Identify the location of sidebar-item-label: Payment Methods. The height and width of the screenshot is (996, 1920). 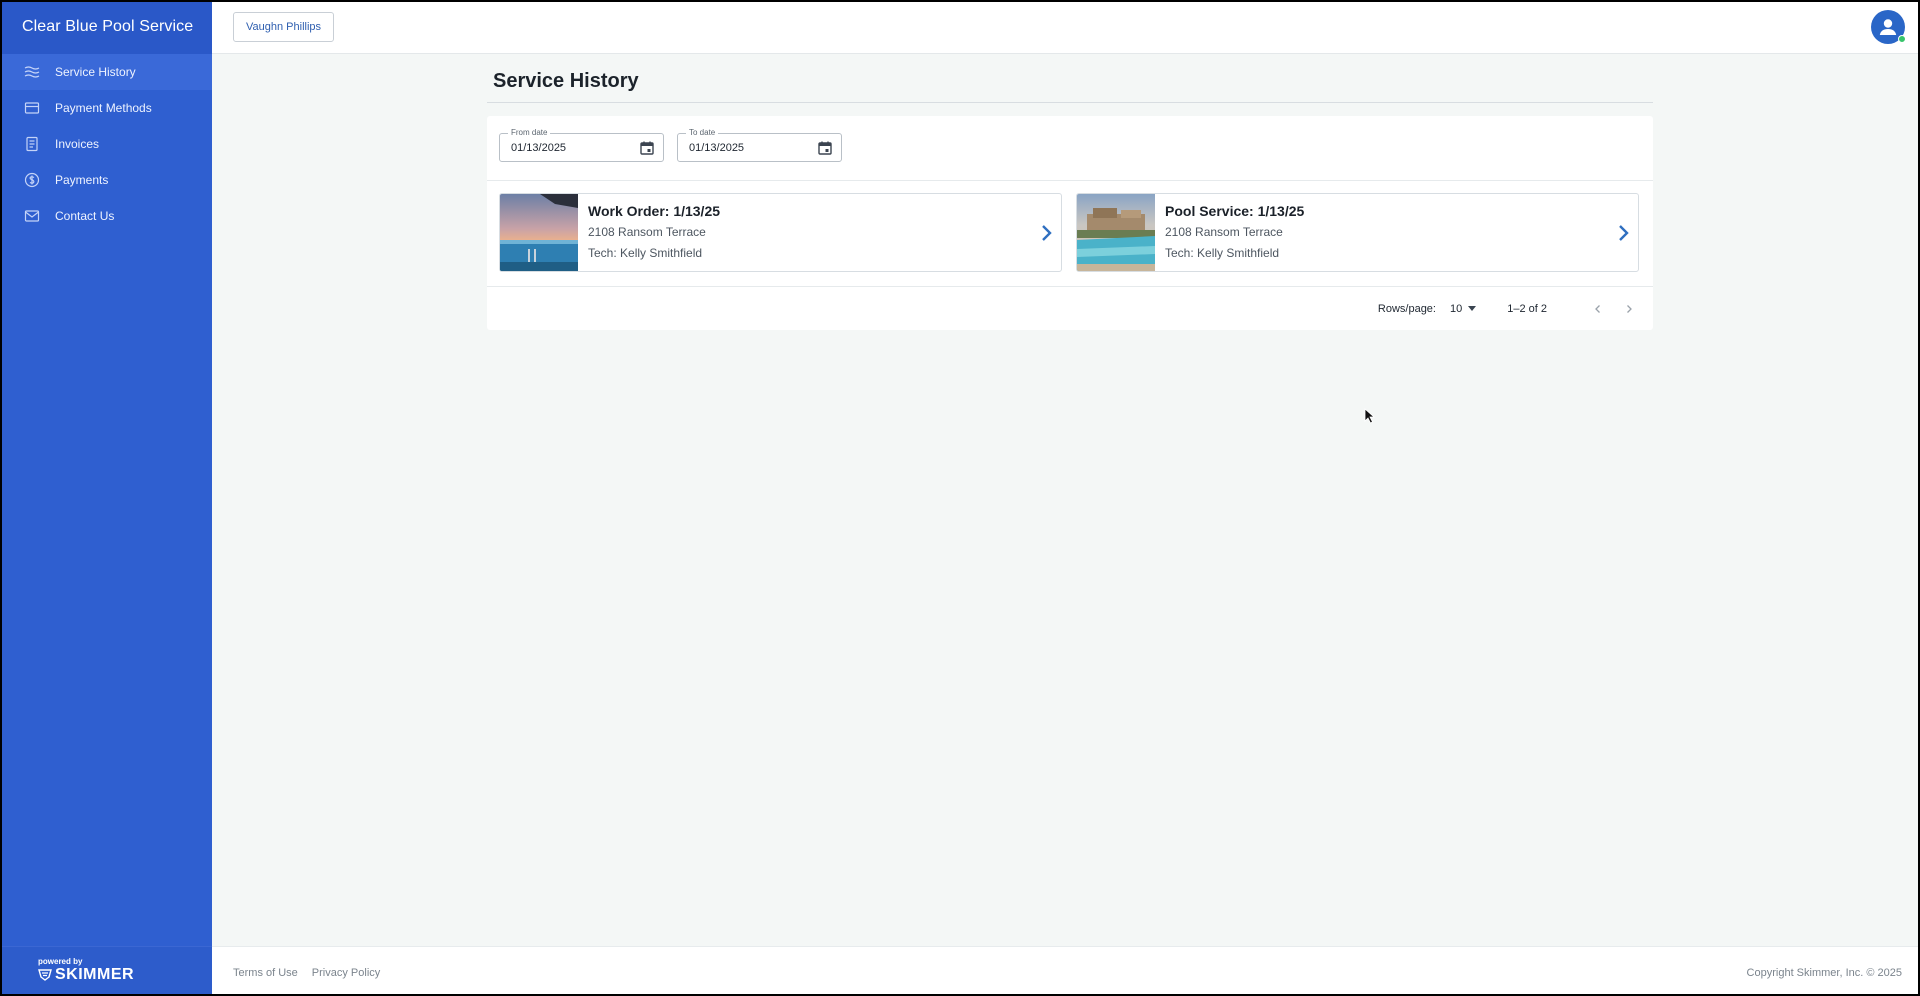
(103, 108).